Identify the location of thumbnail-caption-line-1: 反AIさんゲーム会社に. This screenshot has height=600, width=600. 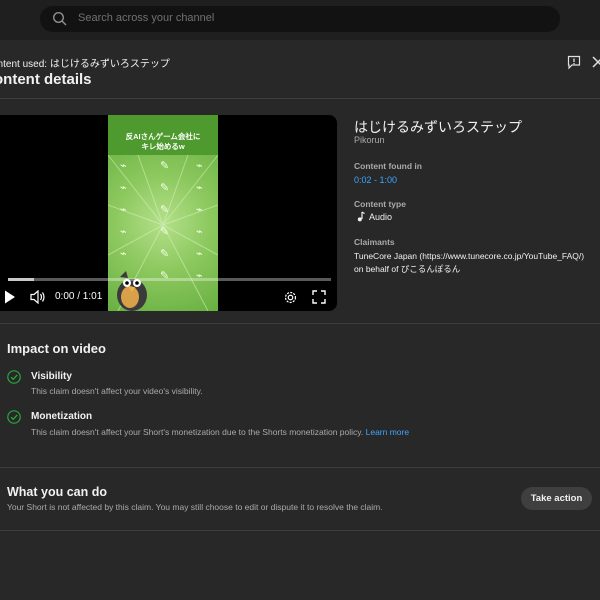
(163, 136).